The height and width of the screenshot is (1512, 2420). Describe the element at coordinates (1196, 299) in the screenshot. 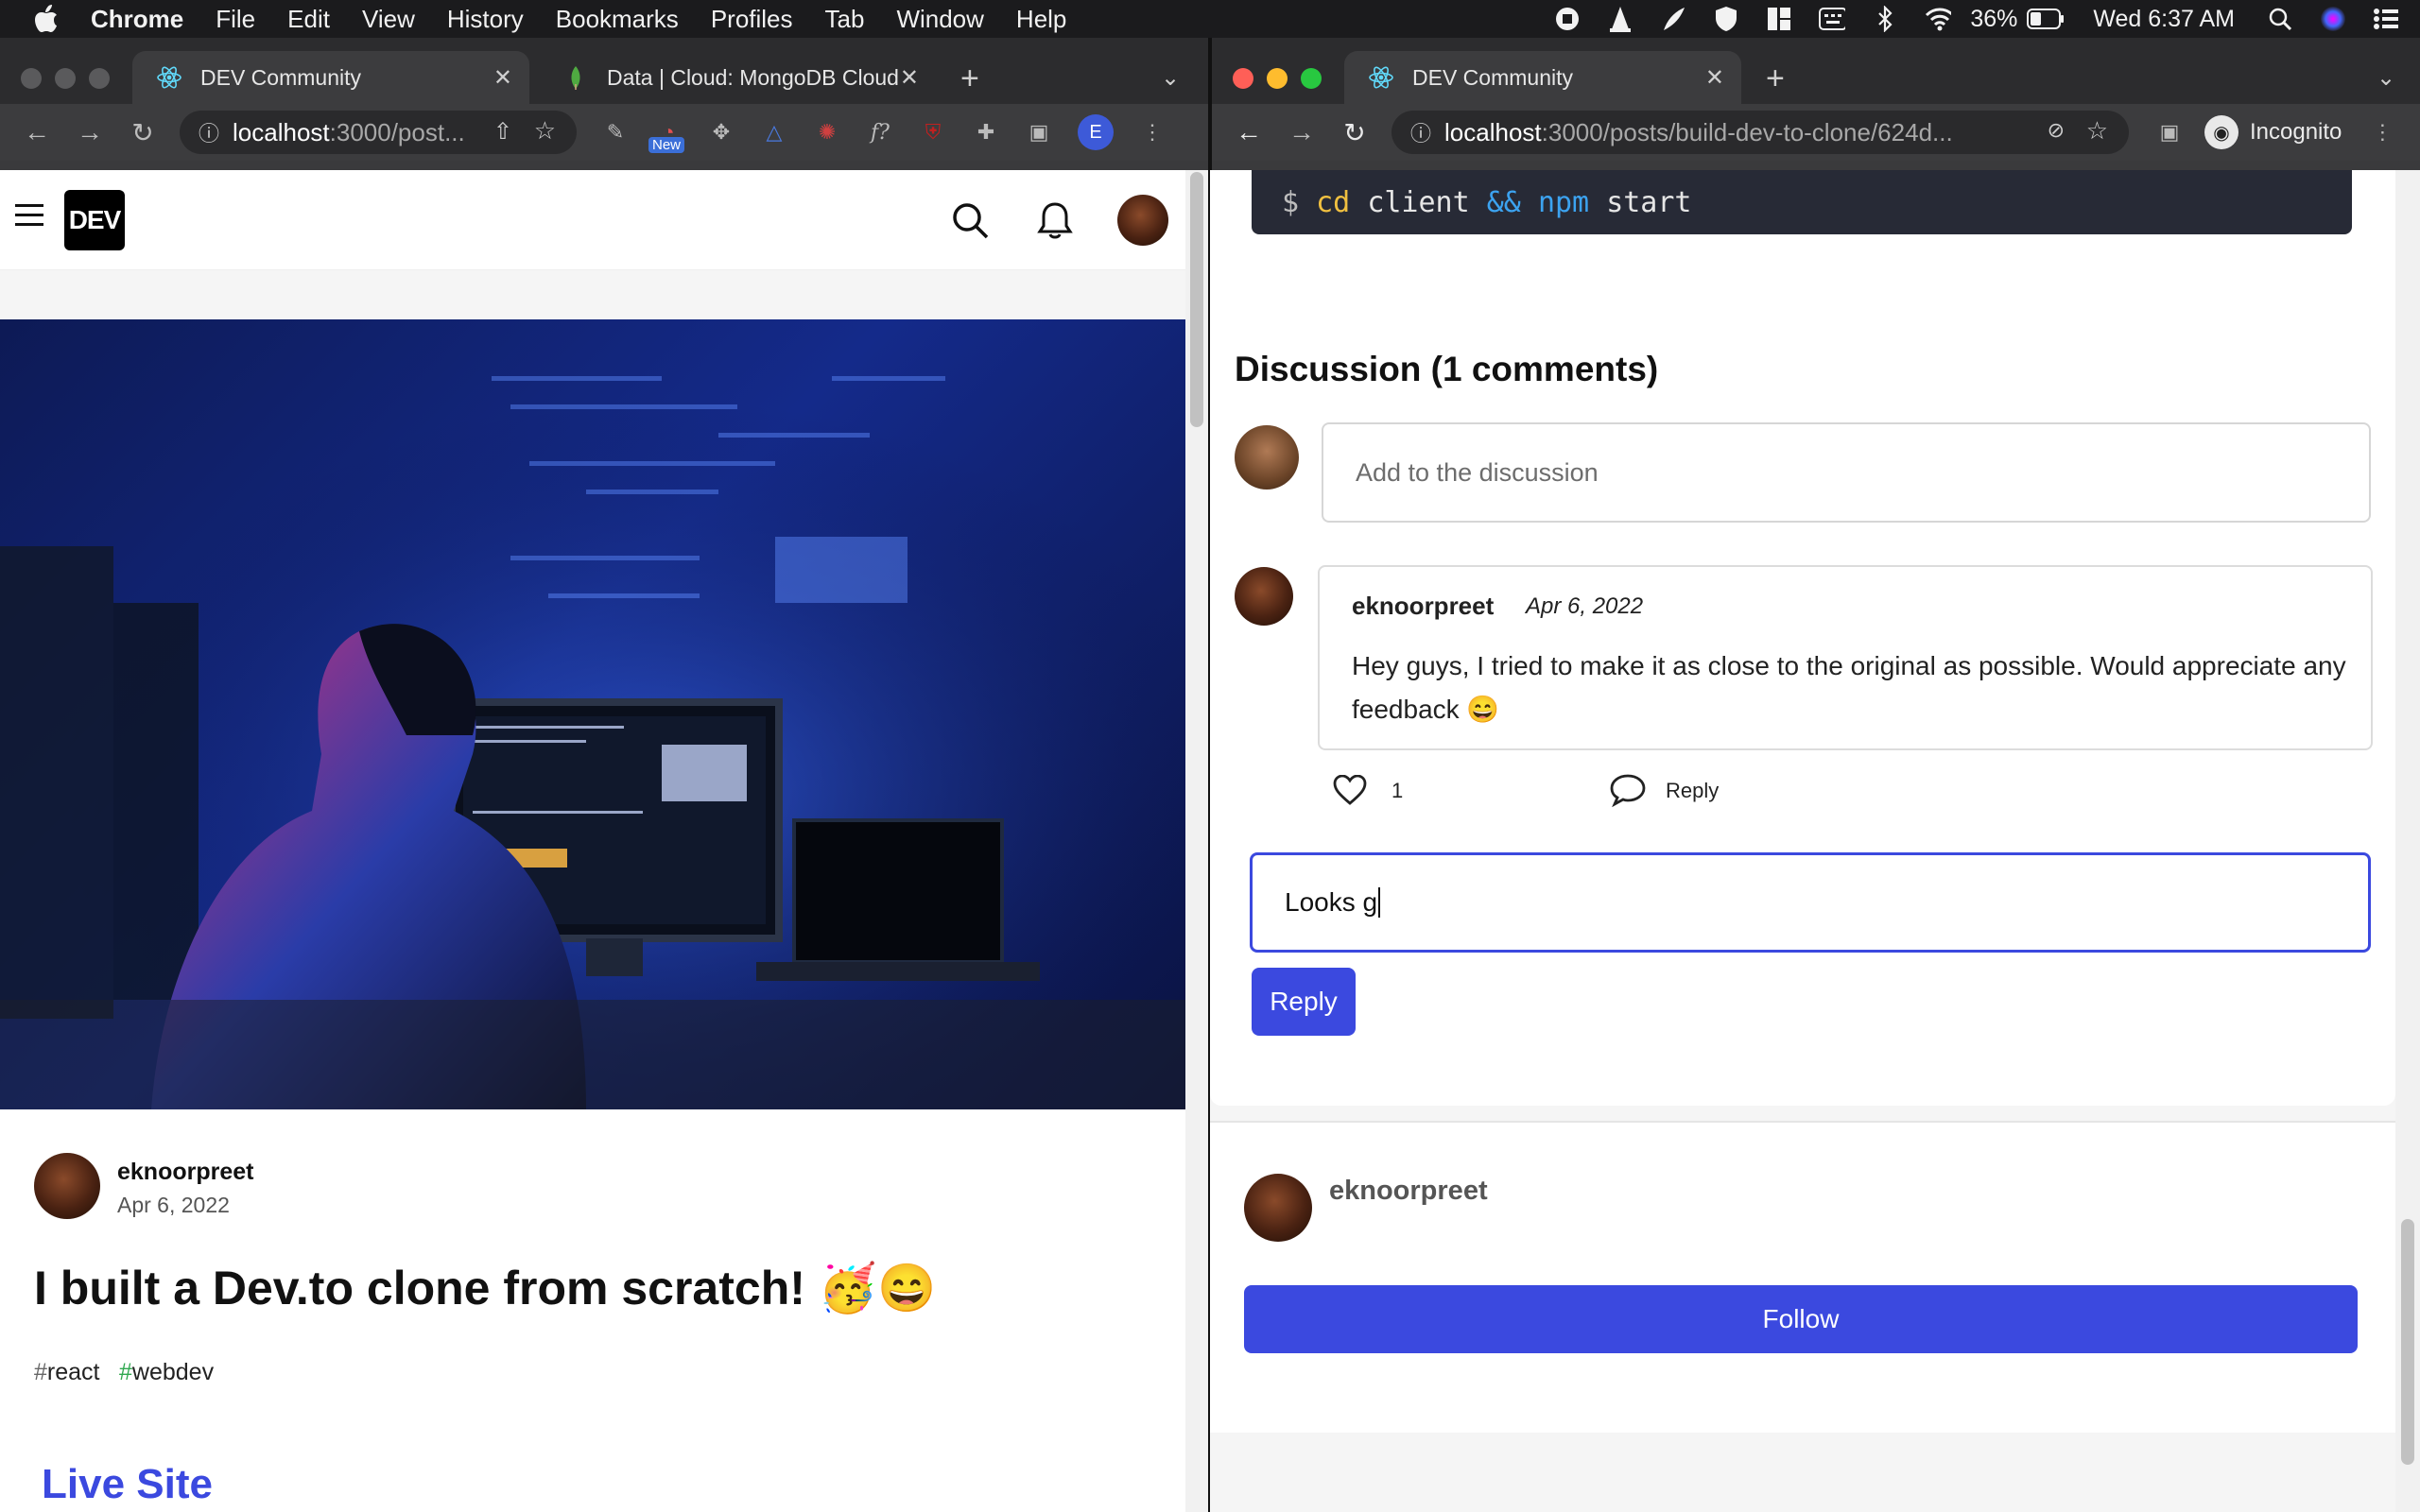

I see `left-scroll-thumb` at that location.